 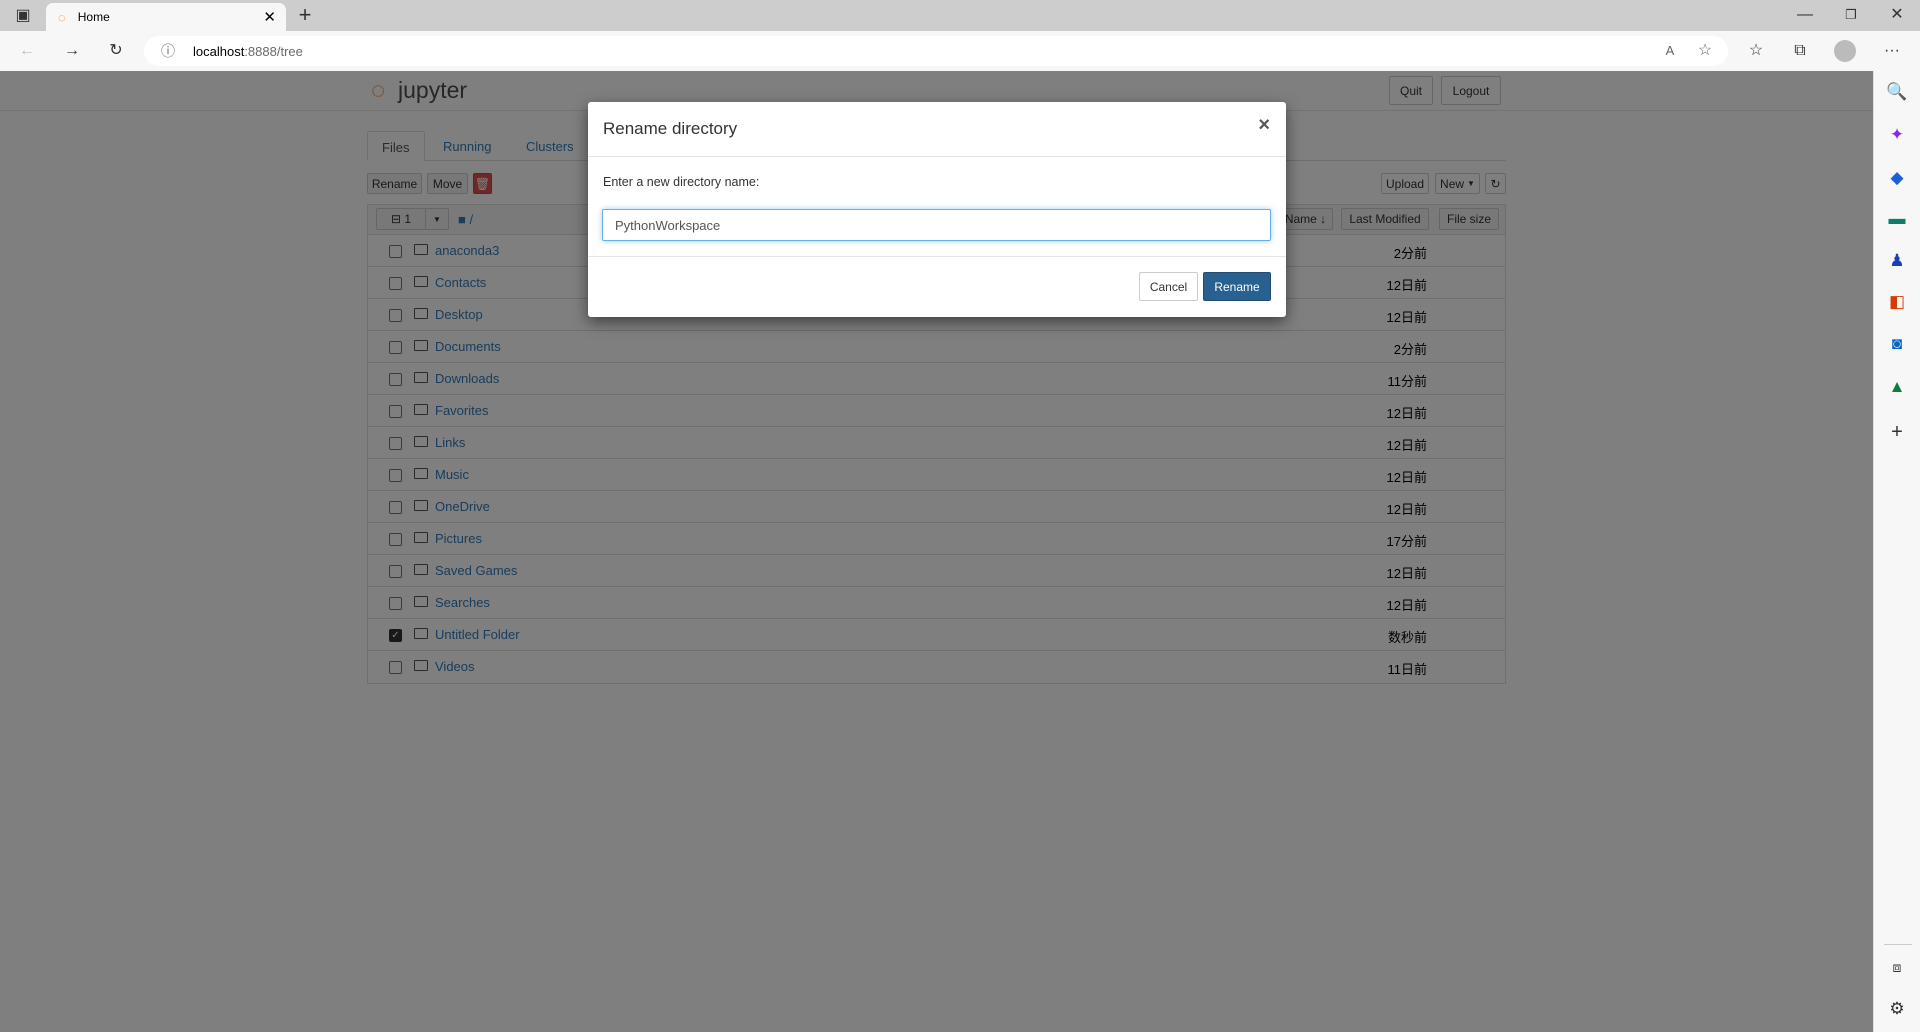 I want to click on edge-sidebar: 🔍 ✦ ◆ ▬ ♟ ◧ ◙ ▲ + ⧈ ⚙, so click(x=1896, y=551).